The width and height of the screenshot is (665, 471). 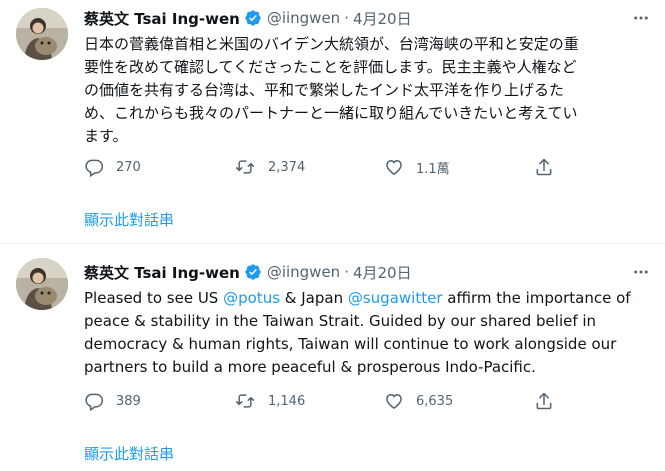 I want to click on reply-count: 389, so click(x=128, y=401).